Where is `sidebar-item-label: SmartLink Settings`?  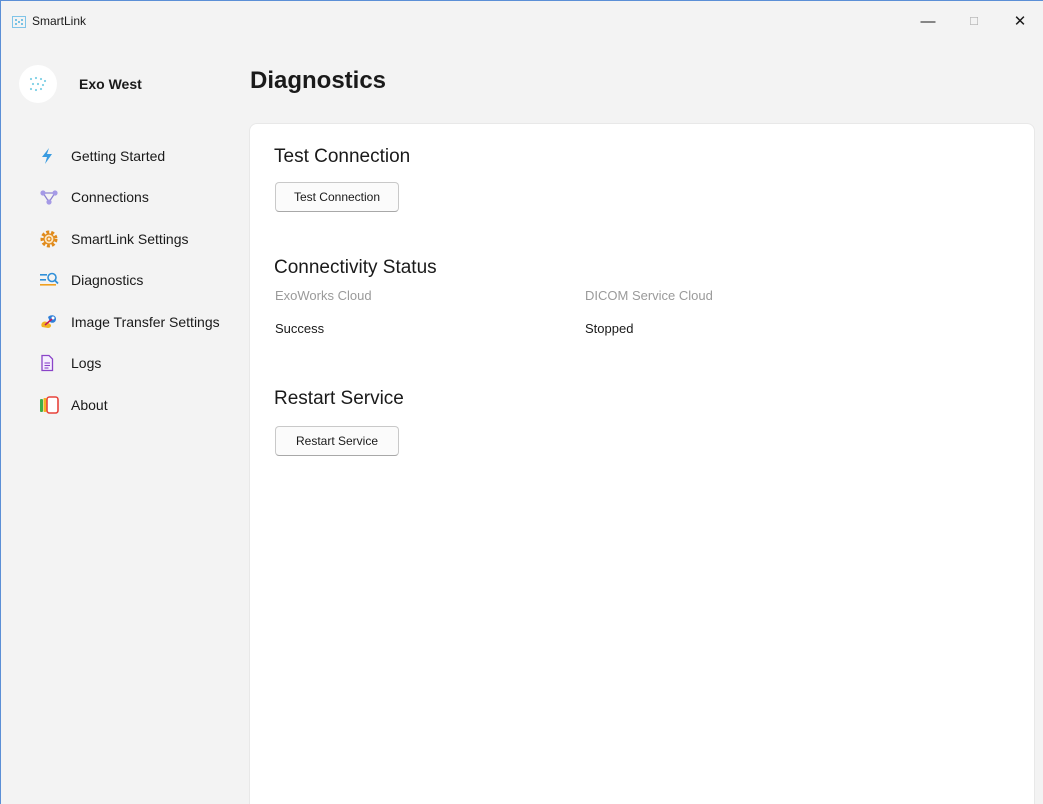 sidebar-item-label: SmartLink Settings is located at coordinates (130, 238).